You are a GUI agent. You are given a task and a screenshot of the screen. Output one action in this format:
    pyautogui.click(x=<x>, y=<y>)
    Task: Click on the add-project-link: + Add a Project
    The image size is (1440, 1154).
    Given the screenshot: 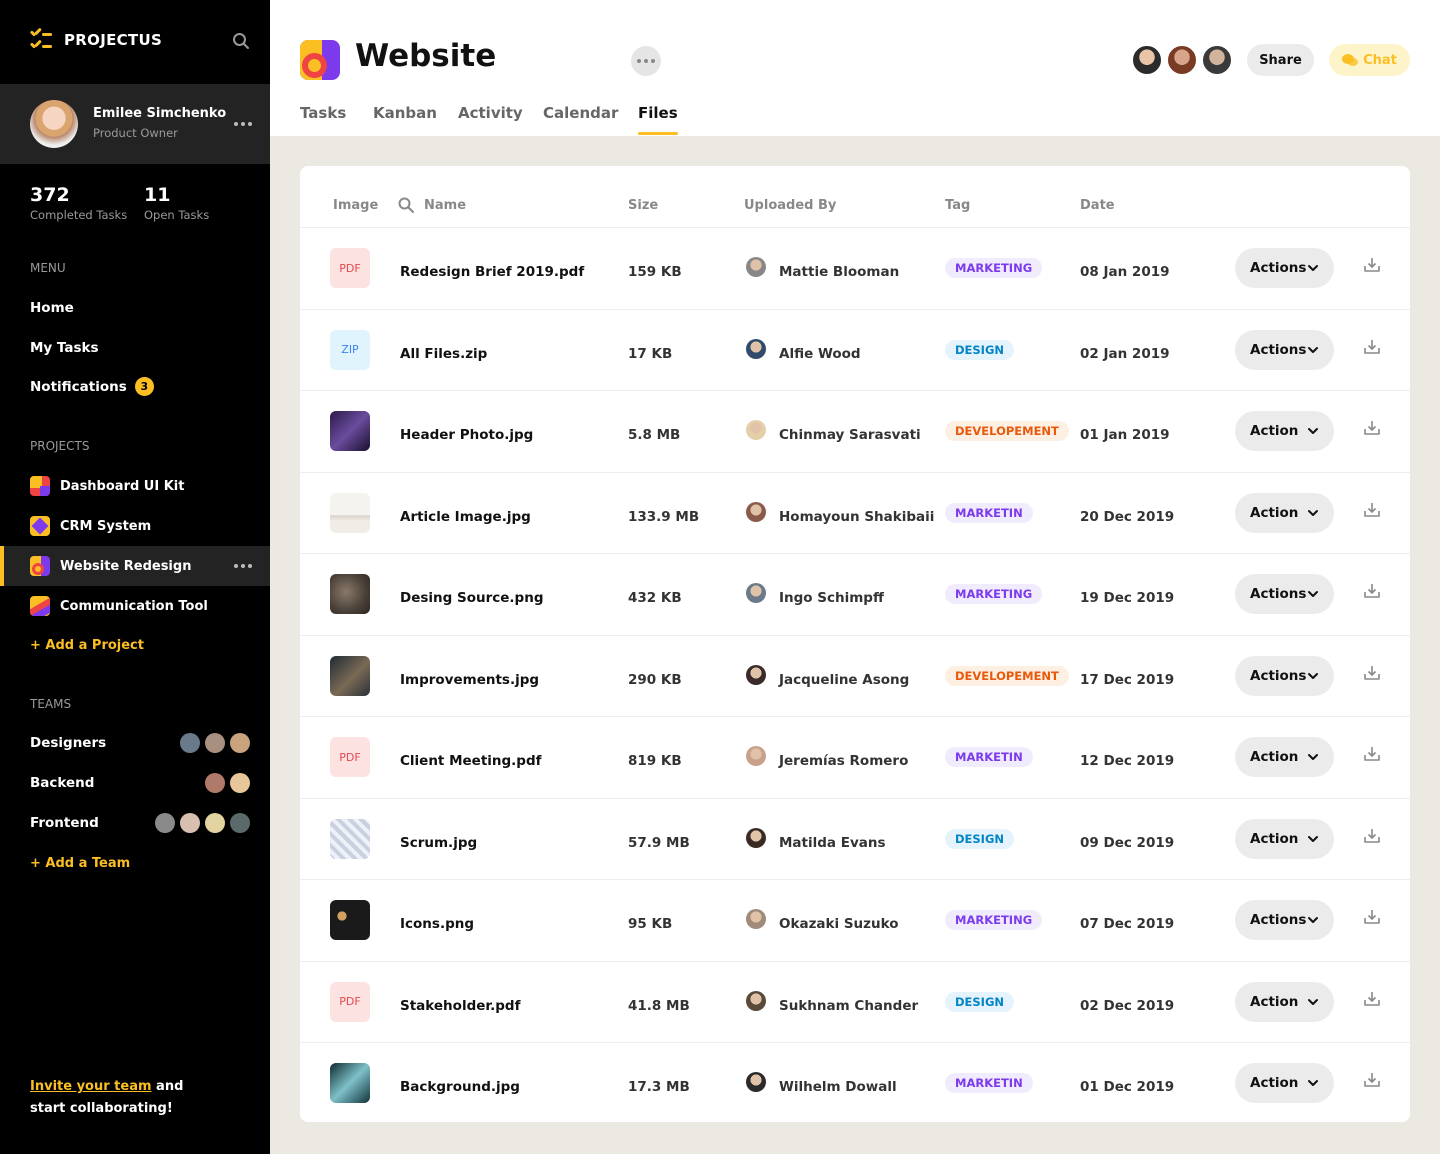 What is the action you would take?
    pyautogui.click(x=87, y=645)
    